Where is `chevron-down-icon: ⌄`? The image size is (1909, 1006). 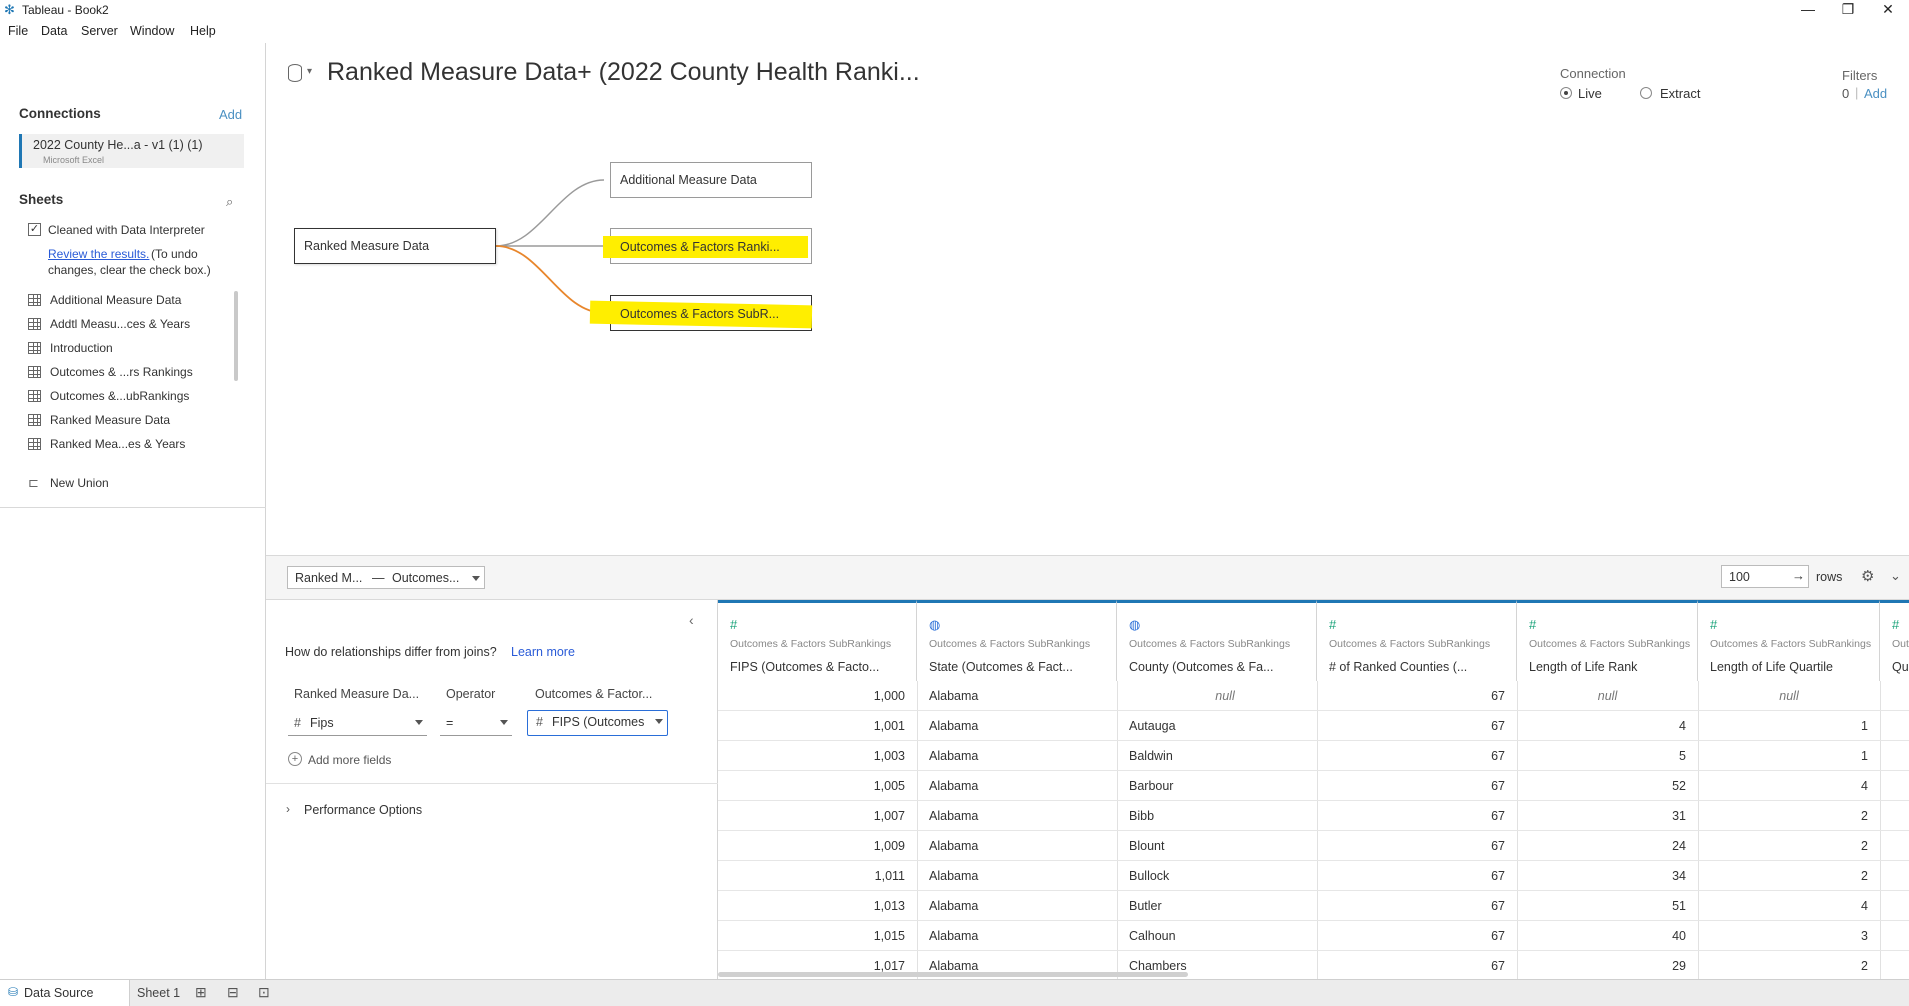 chevron-down-icon: ⌄ is located at coordinates (1895, 576).